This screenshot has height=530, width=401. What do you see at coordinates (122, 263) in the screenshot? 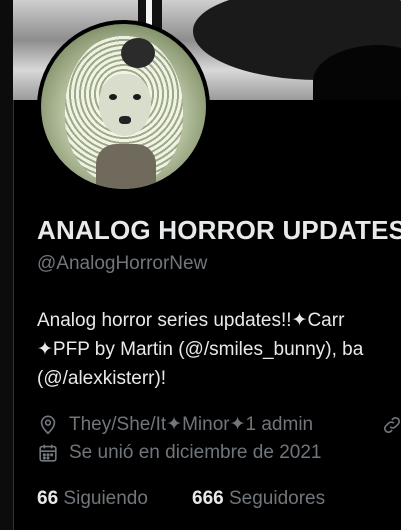
I see `profile-handle: @AnalogHorrorNew` at bounding box center [122, 263].